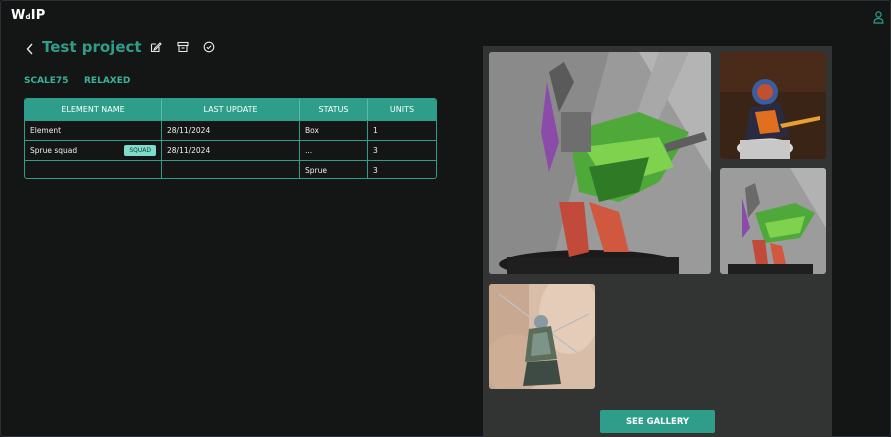 This screenshot has height=437, width=891. What do you see at coordinates (30, 49) in the screenshot?
I see `back-chevron-icon` at bounding box center [30, 49].